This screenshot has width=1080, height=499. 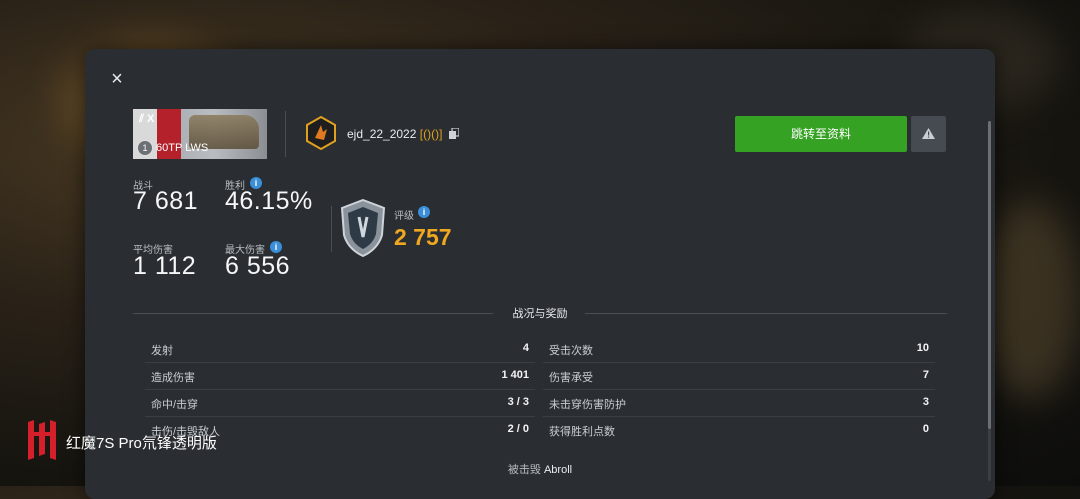 I want to click on report-button, so click(x=928, y=134).